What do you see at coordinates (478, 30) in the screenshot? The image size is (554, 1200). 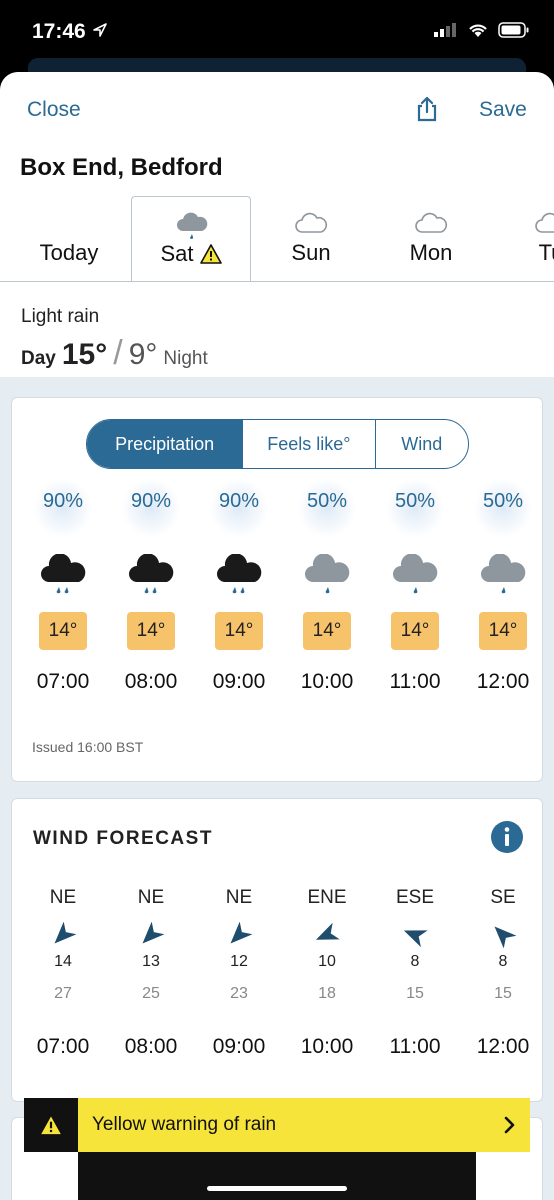 I see `wifi-icon` at bounding box center [478, 30].